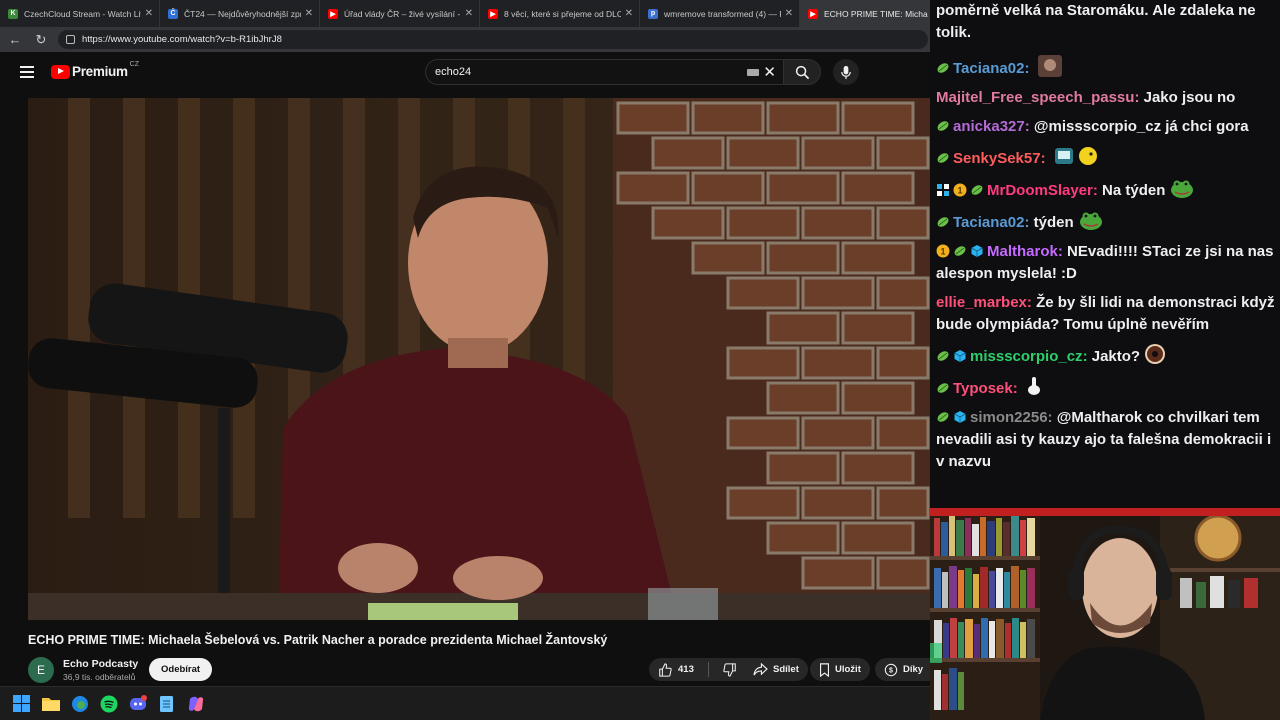 Image resolution: width=1280 pixels, height=720 pixels. What do you see at coordinates (983, 388) in the screenshot?
I see `chat-username: Typosek` at bounding box center [983, 388].